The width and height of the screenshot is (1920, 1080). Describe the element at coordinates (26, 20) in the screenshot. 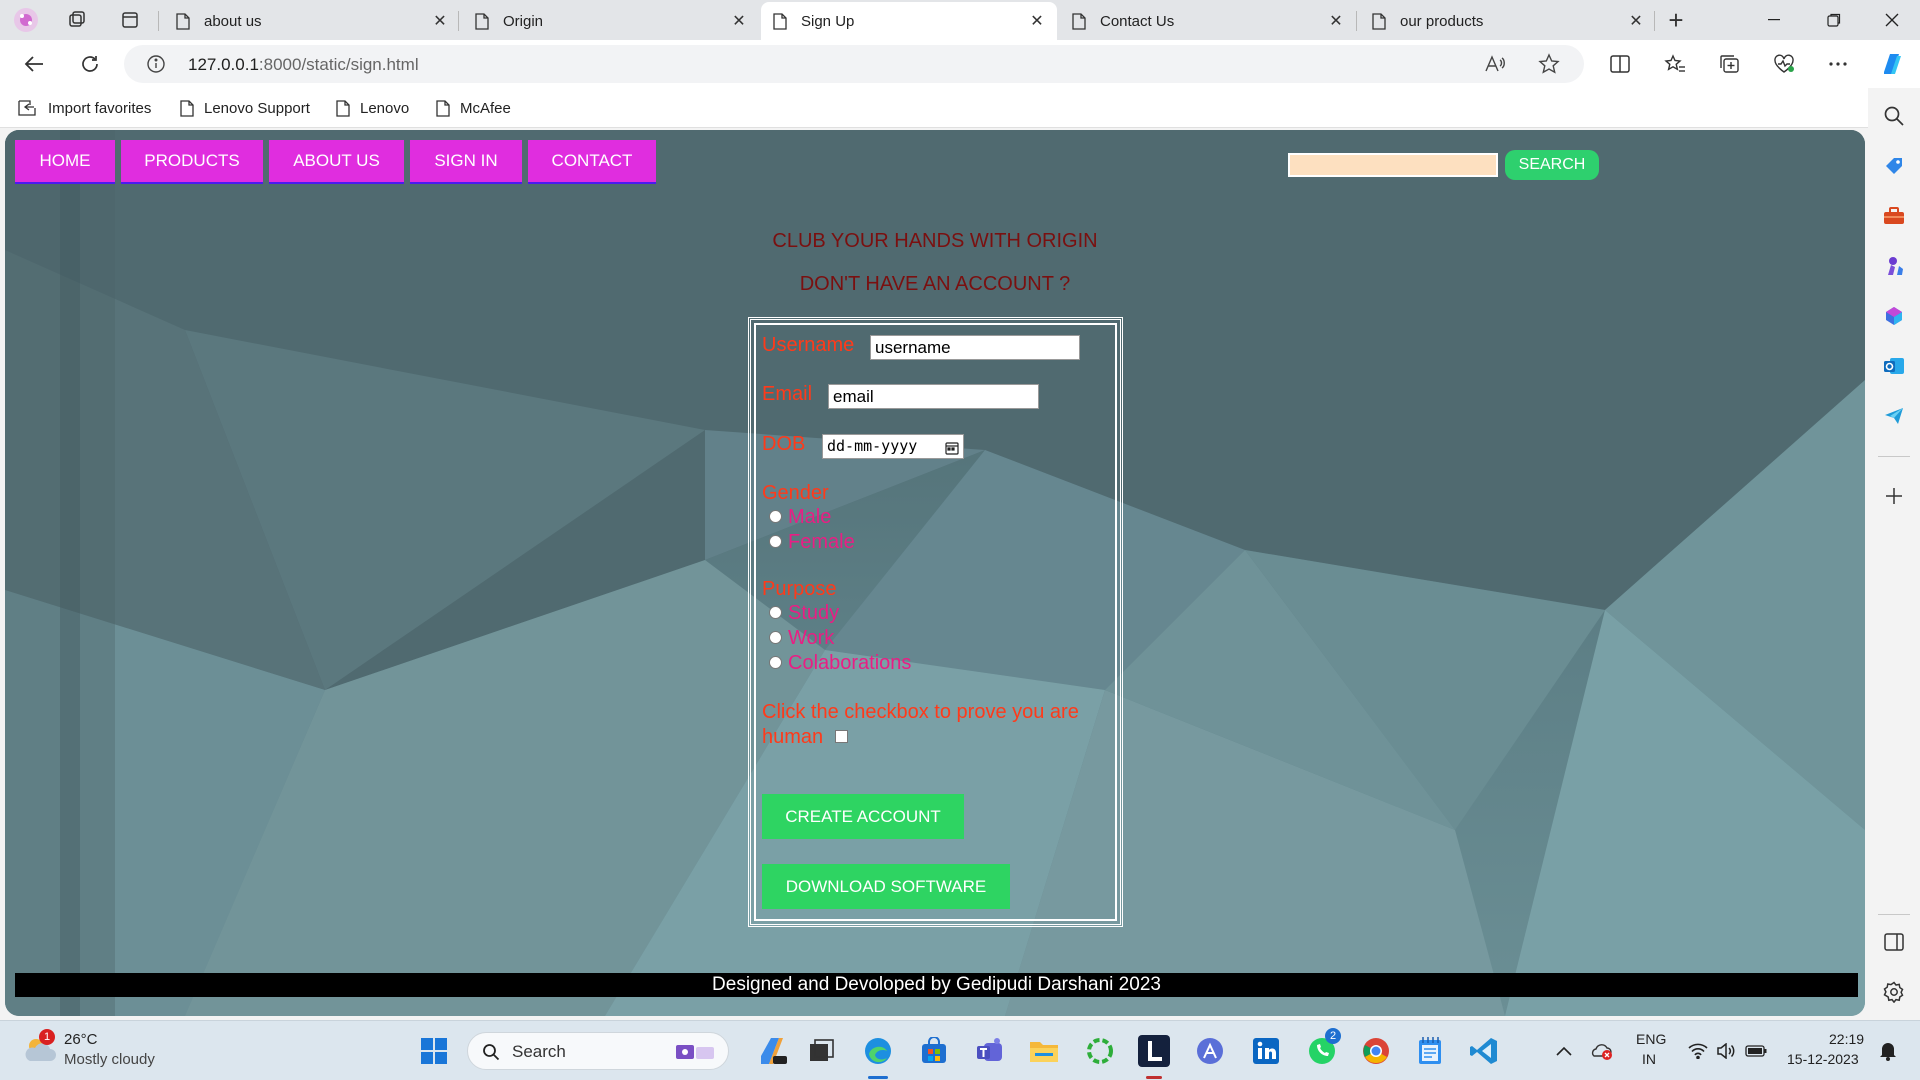

I see `profile-avatar-icon` at that location.